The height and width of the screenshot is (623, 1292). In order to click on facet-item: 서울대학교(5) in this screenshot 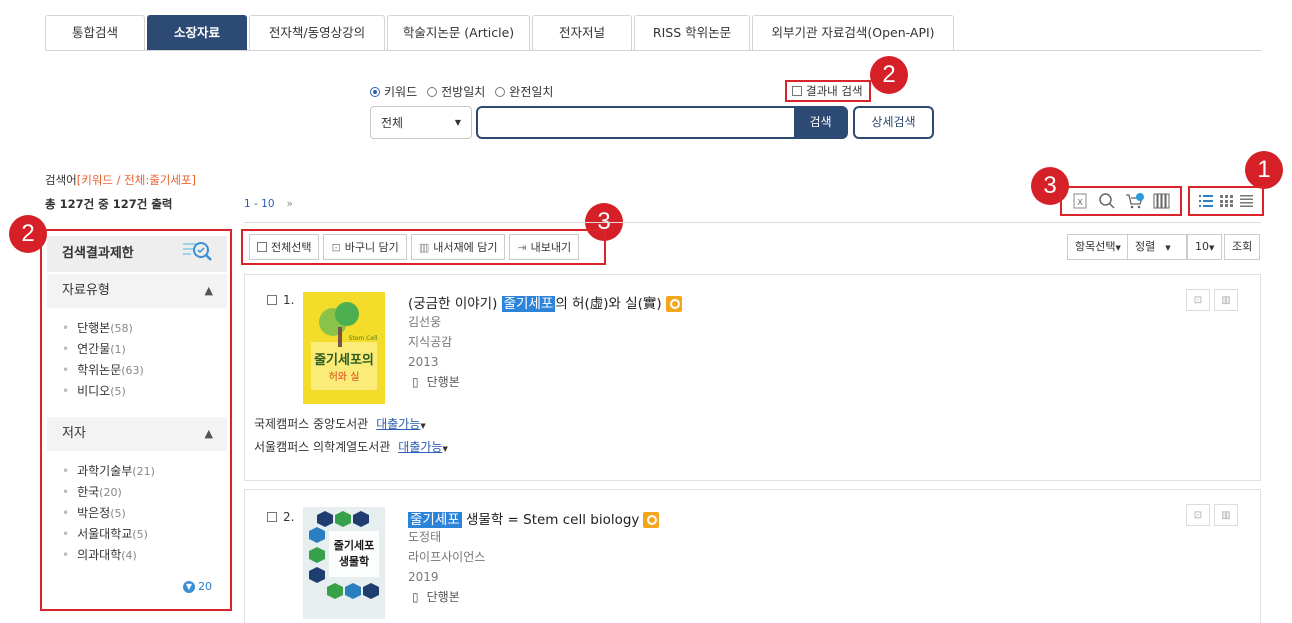, I will do `click(108, 534)`.